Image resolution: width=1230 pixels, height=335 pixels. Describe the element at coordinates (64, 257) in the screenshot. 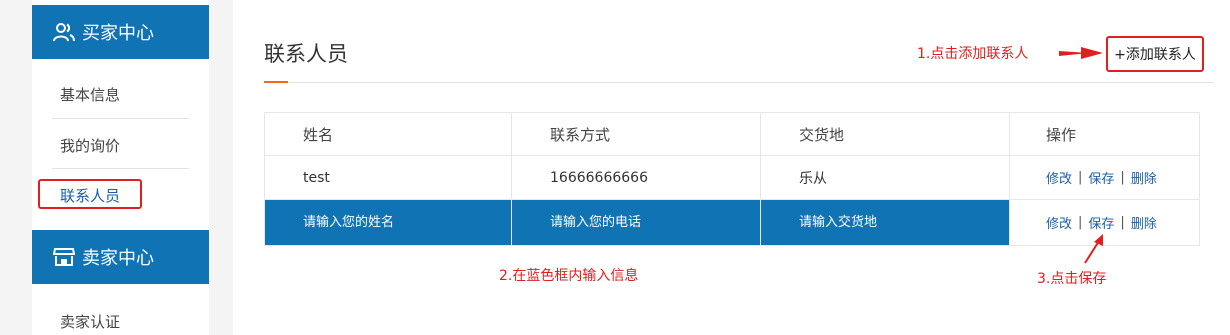

I see `store-icon` at that location.